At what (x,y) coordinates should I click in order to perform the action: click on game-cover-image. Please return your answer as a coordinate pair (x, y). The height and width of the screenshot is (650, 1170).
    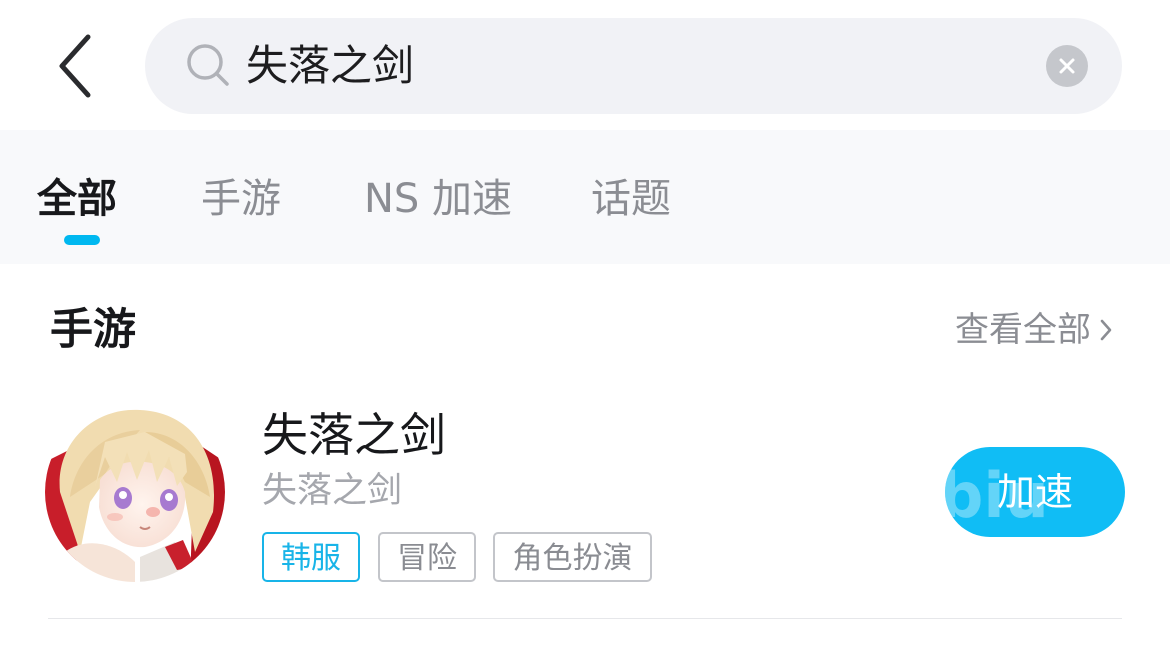
    Looking at the image, I should click on (135, 492).